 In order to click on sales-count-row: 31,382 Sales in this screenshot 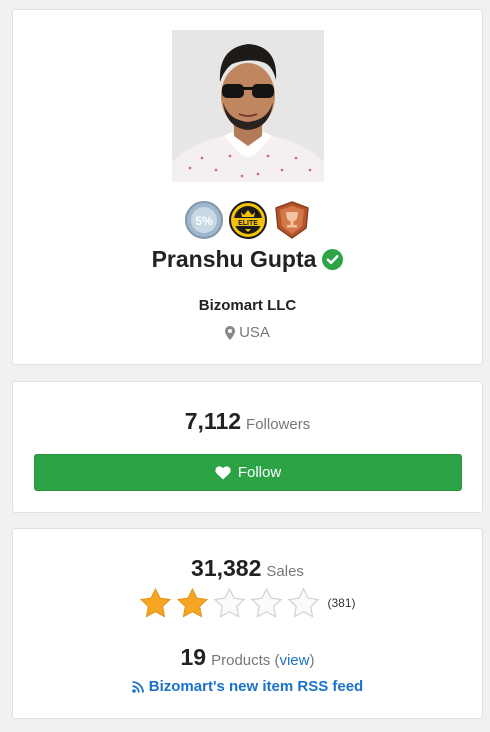, I will do `click(247, 568)`.